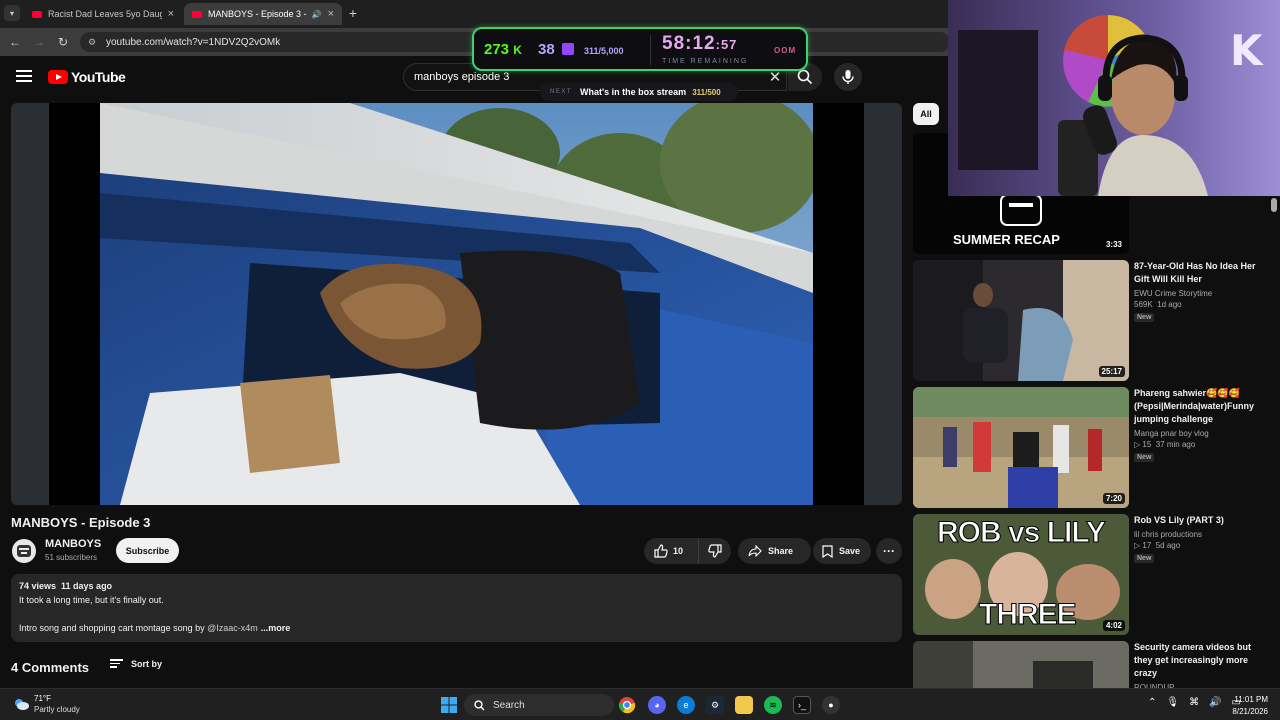 This screenshot has width=1280, height=720. Describe the element at coordinates (705, 61) in the screenshot. I see `timer-label: TIME REMAINING` at that location.